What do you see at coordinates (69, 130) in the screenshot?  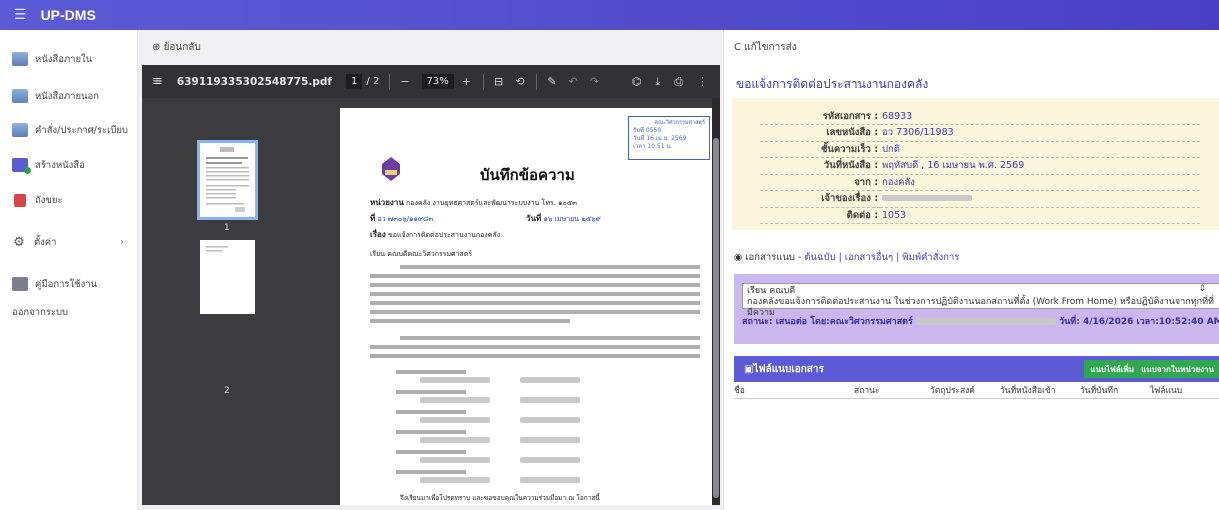 I see `sidebar-item-orders: คำสั่ง/ประกาศ/ระเบียบ` at bounding box center [69, 130].